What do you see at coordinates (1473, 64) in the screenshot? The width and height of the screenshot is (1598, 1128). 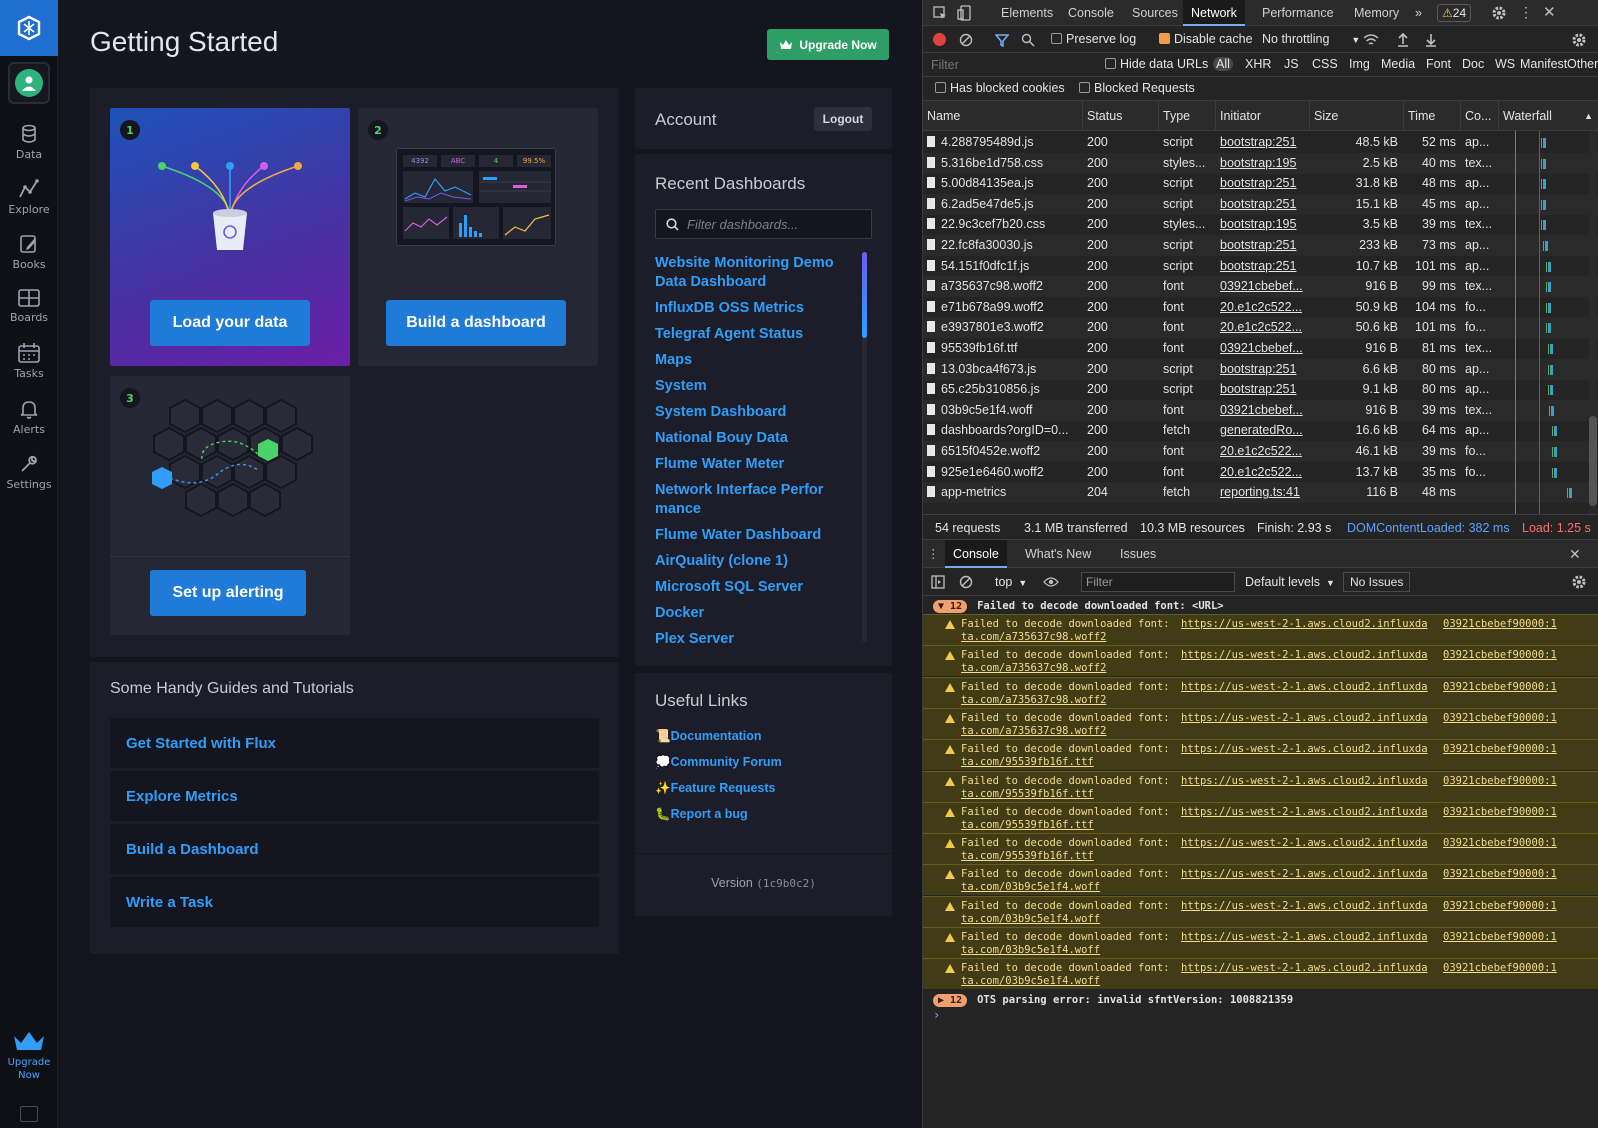 I see `type-filter-doc: Doc` at bounding box center [1473, 64].